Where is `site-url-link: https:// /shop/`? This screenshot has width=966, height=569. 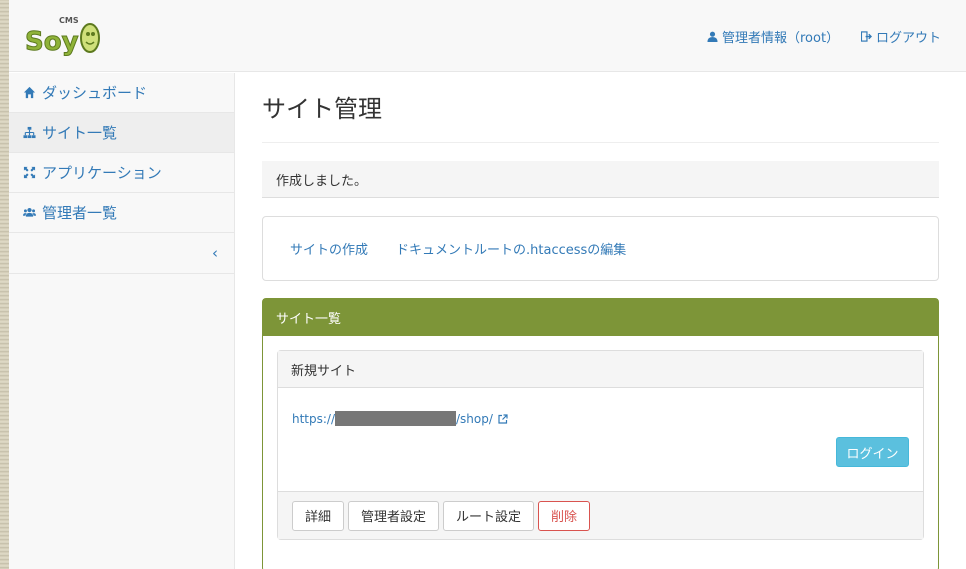 site-url-link: https:// /shop/ is located at coordinates (400, 418).